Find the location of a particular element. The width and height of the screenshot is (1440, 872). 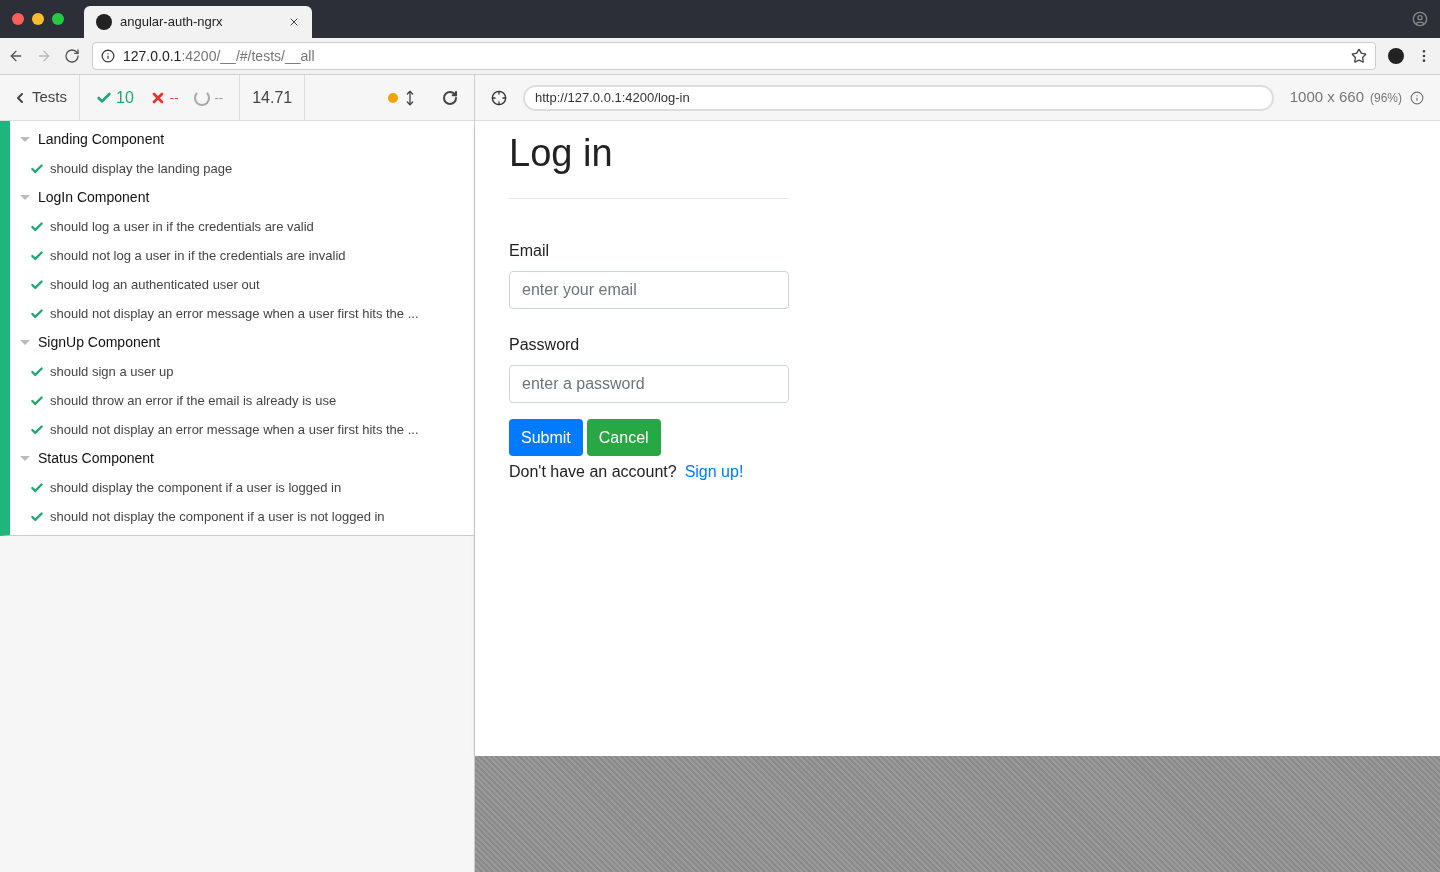

back-icon is located at coordinates (16, 56).